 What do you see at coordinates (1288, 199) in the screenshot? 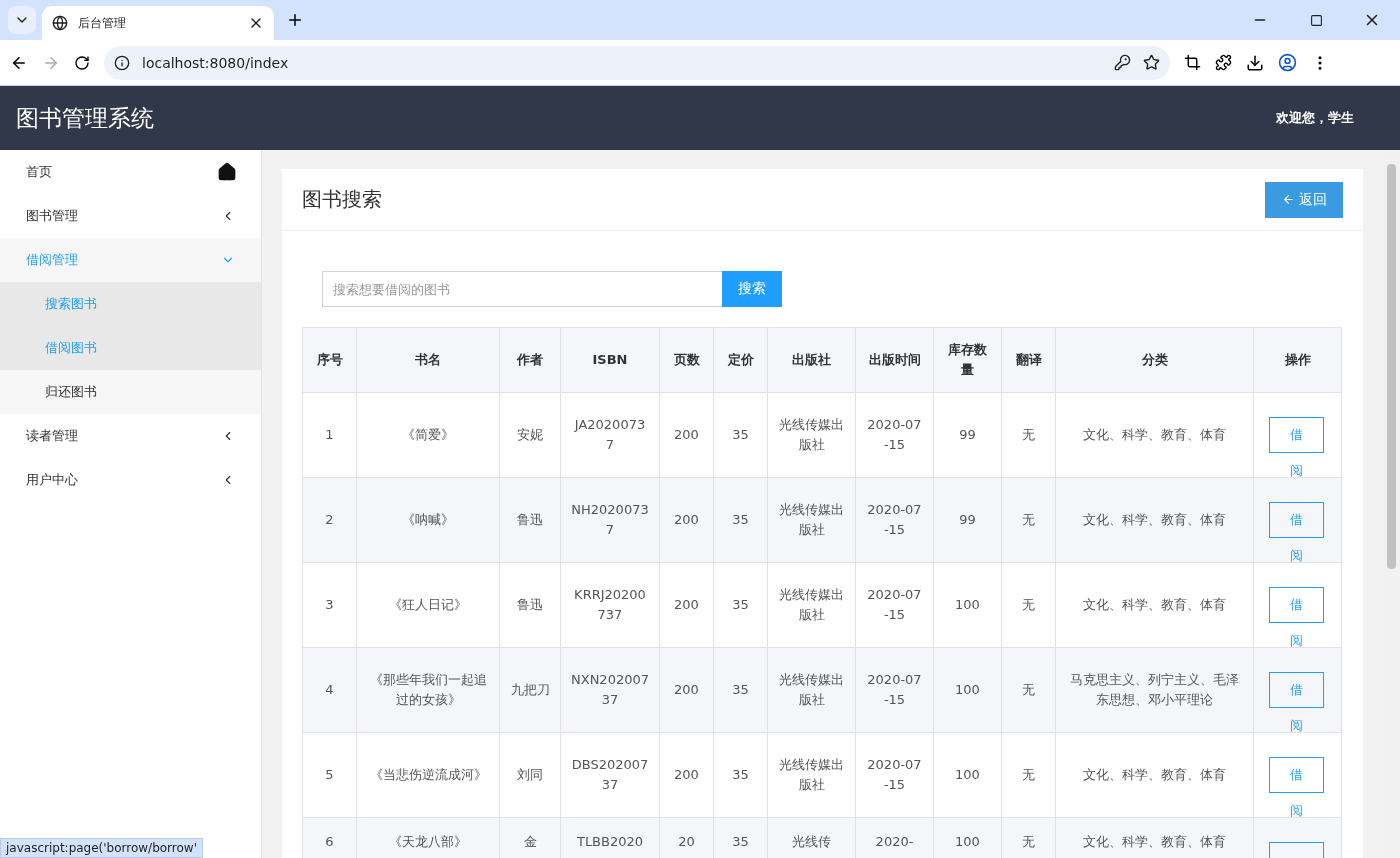
I see `arrow-left-icon` at bounding box center [1288, 199].